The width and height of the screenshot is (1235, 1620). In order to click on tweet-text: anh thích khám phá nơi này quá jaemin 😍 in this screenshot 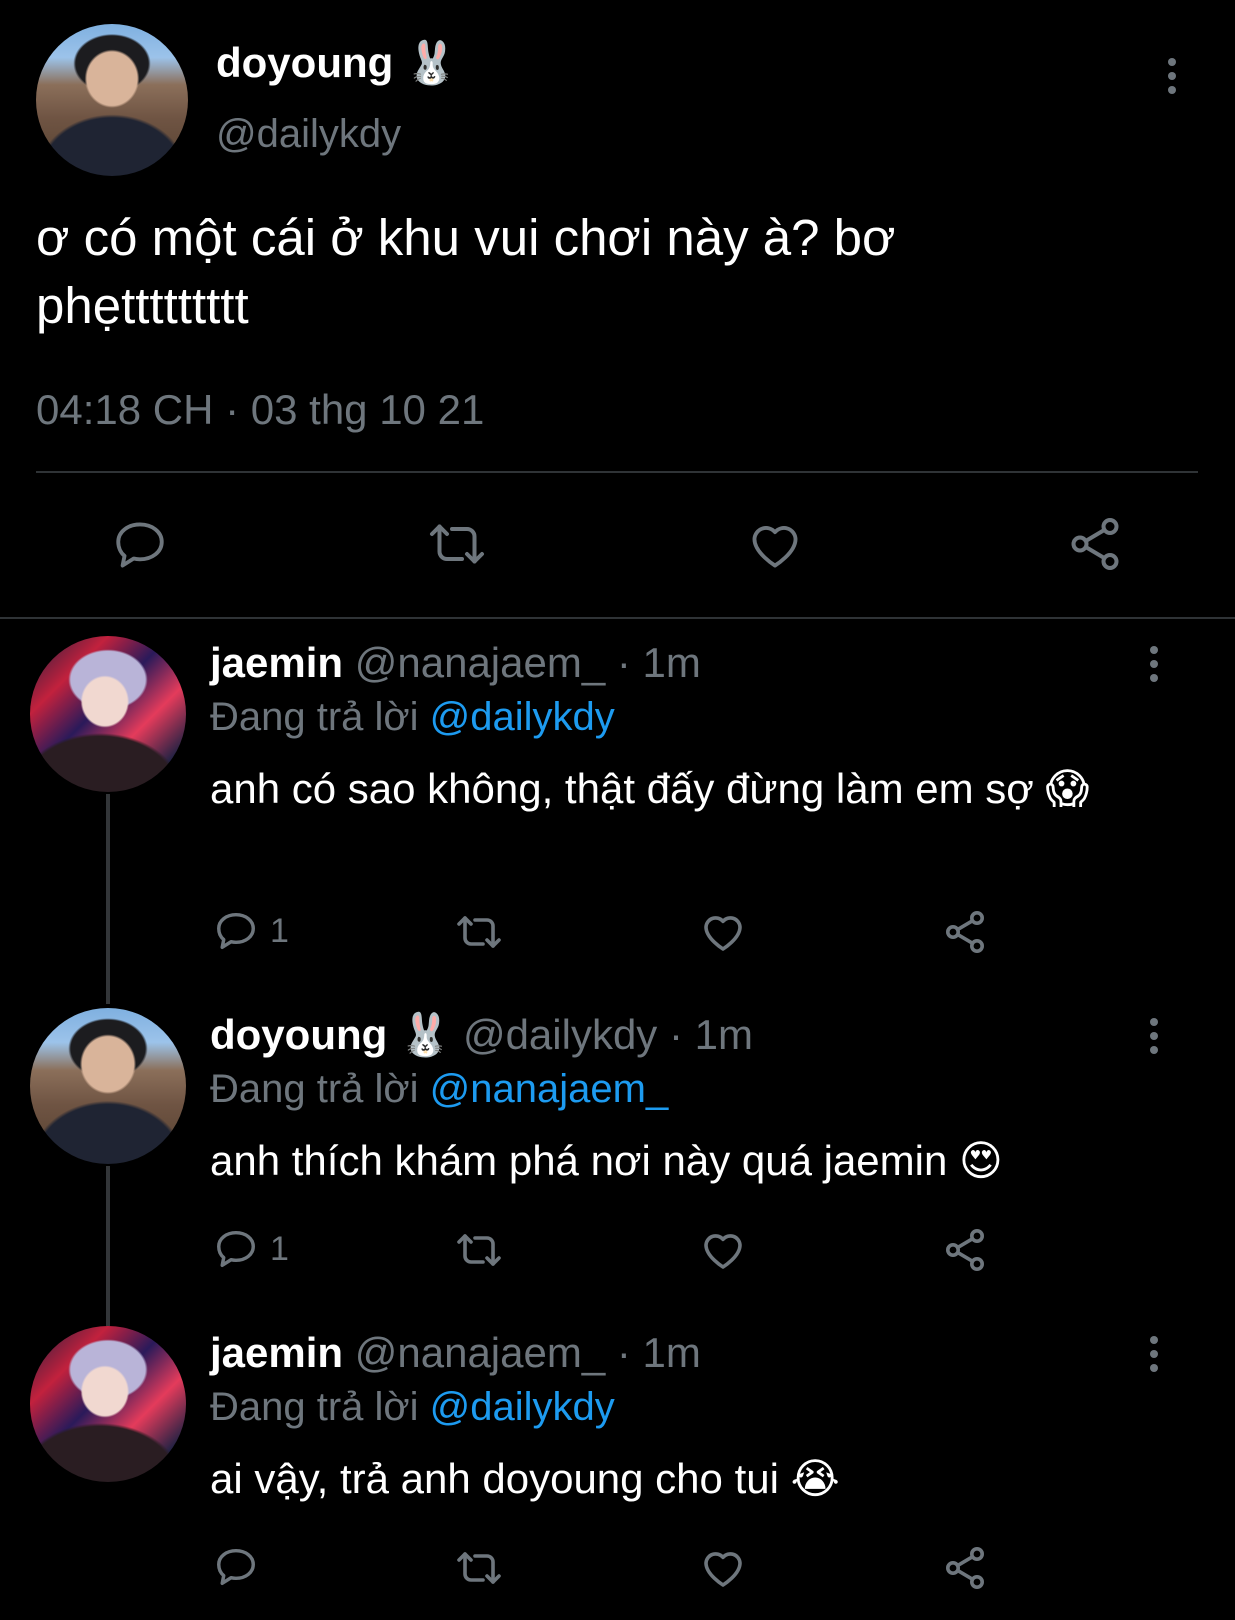, I will do `click(606, 1160)`.